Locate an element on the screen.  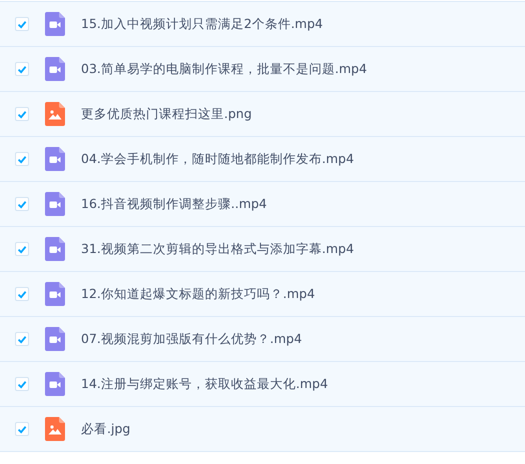
file-row: 04.学会手机制作，随时随地都能制作发布.mp4 is located at coordinates (262, 158).